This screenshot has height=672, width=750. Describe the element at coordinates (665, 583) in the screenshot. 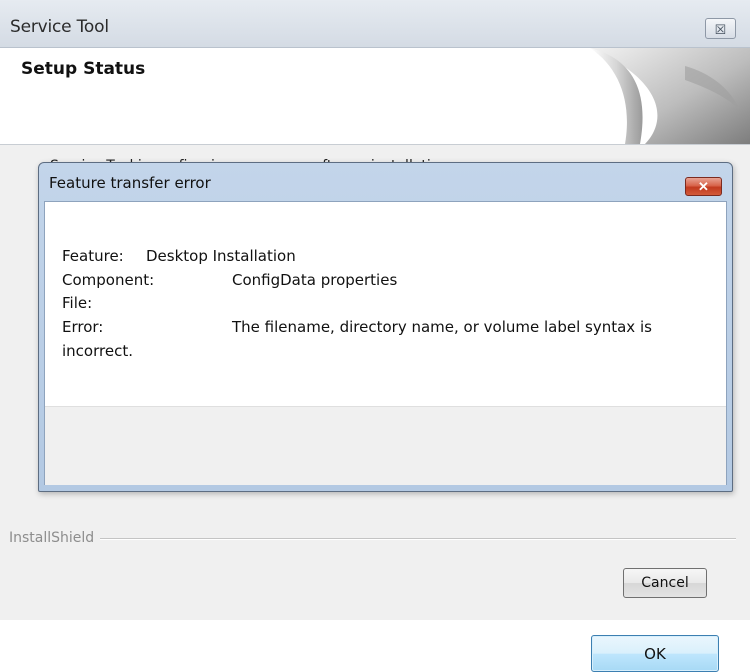

I see `cancel-button: Cancel` at that location.